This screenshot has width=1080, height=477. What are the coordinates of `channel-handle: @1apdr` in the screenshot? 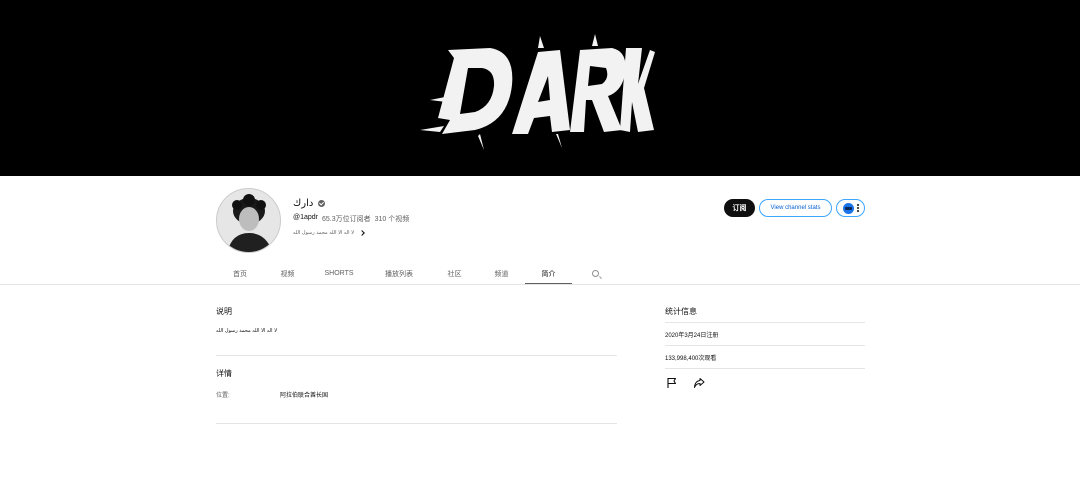 It's located at (306, 217).